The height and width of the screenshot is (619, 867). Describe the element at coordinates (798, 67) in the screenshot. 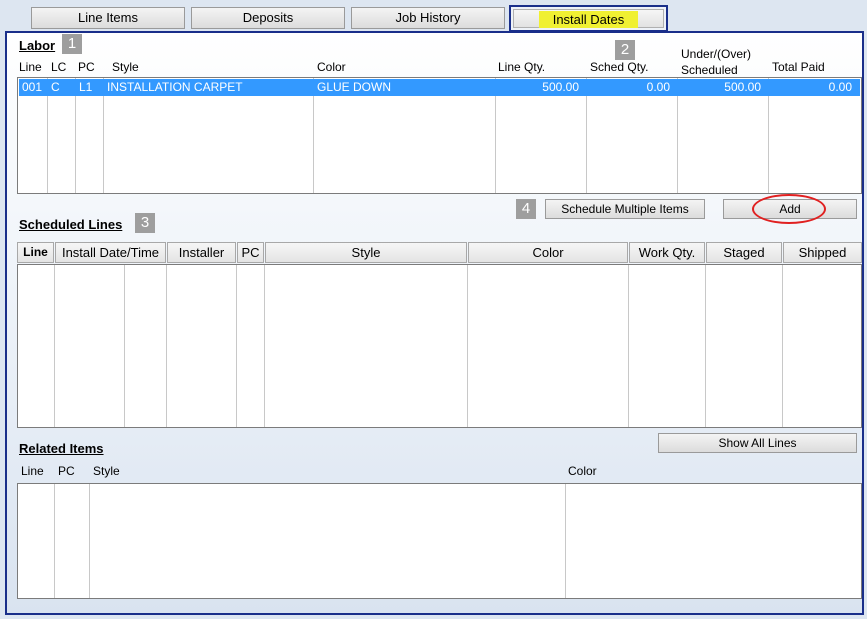

I see `labor-col-total-paid: Total Paid` at that location.